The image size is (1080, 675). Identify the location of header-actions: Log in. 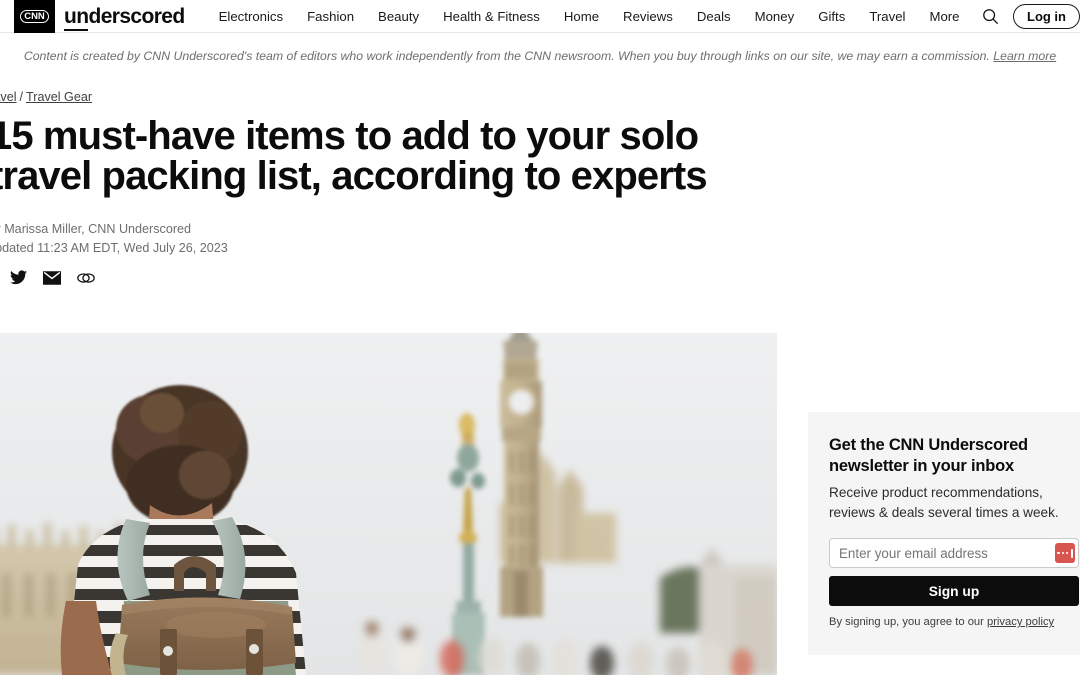
(1026, 16).